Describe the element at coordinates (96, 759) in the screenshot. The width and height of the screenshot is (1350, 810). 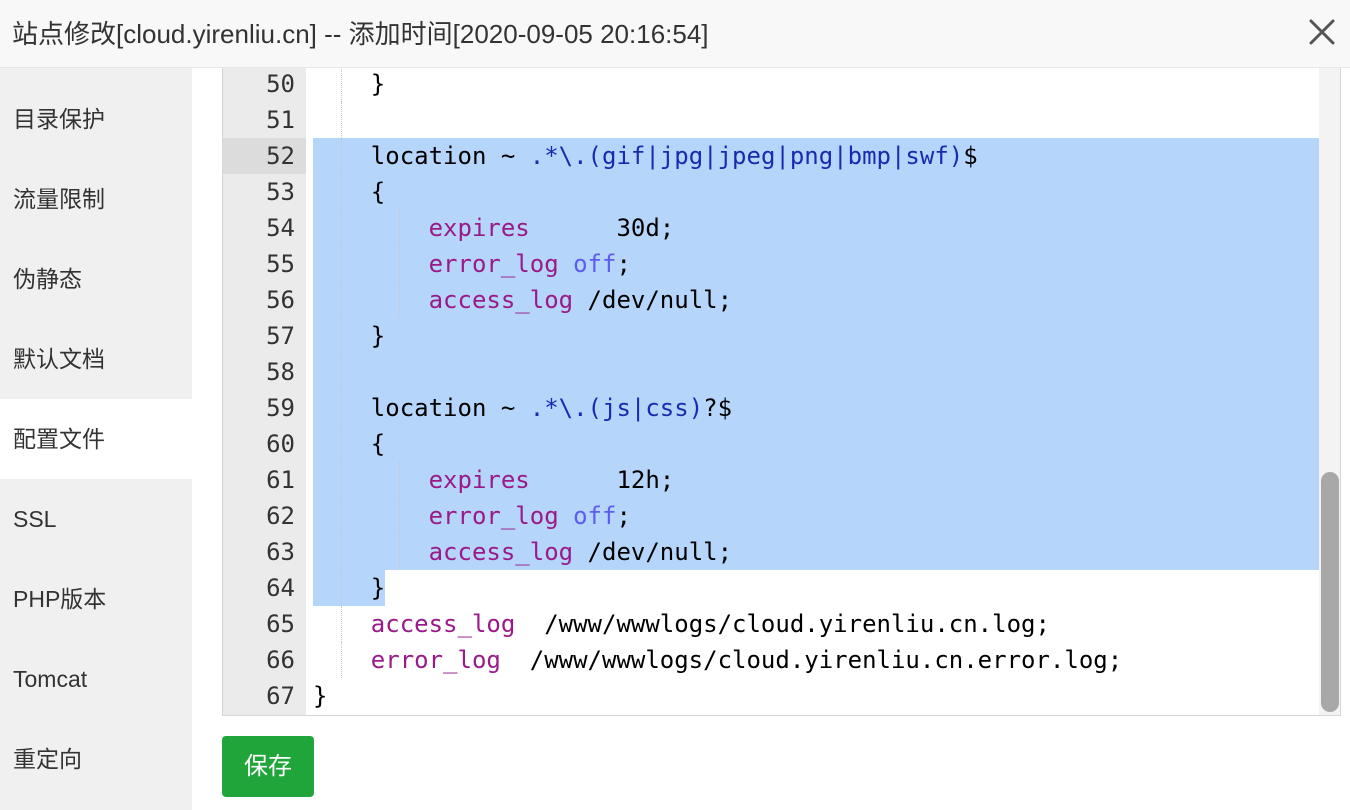
I see `sidebar-item-redirect: 重定向` at that location.